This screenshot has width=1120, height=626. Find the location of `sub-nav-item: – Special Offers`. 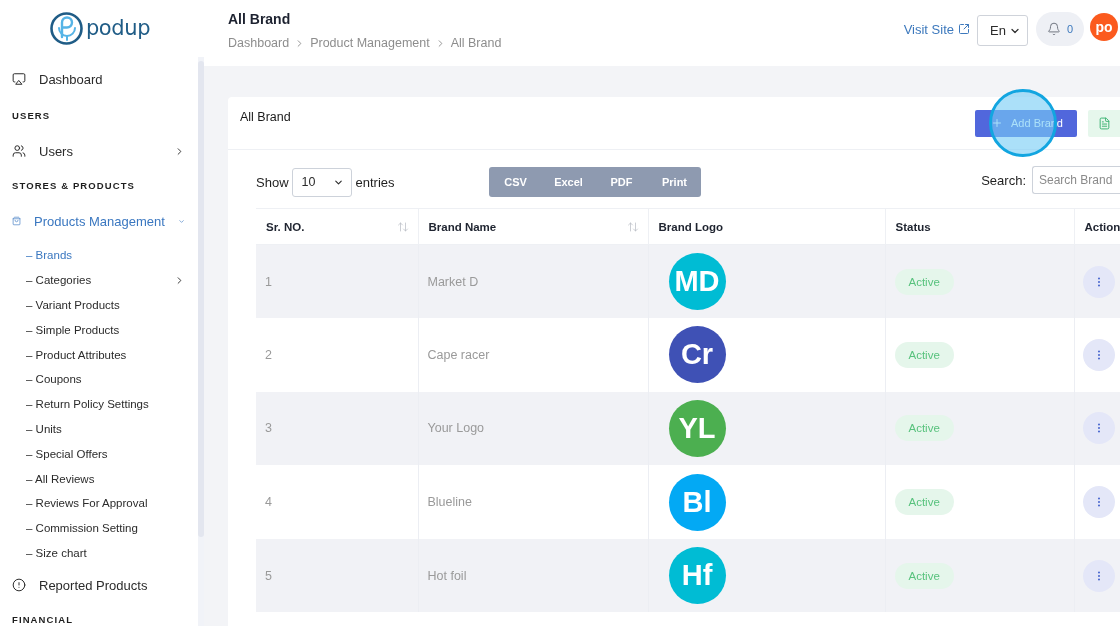

sub-nav-item: – Special Offers is located at coordinates (99, 454).